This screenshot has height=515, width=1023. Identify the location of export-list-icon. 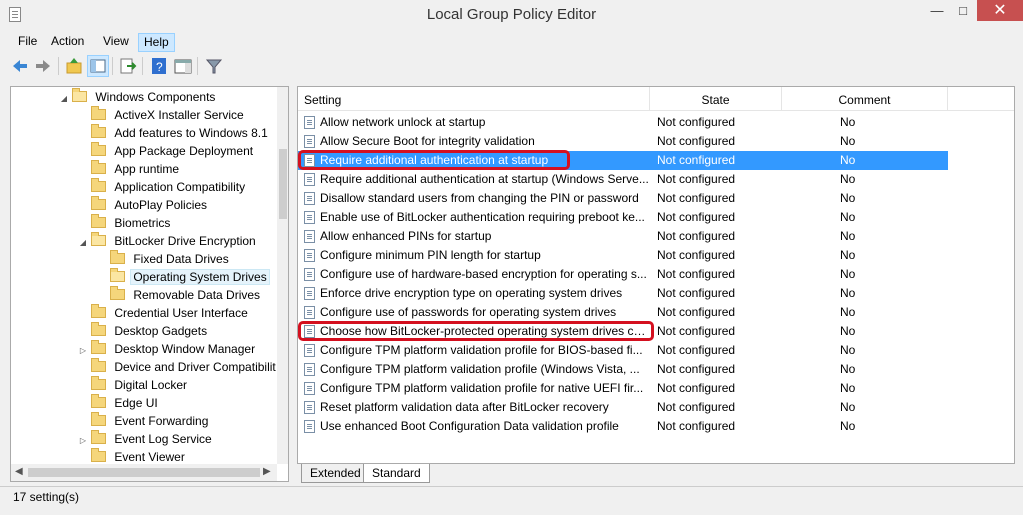
(128, 66).